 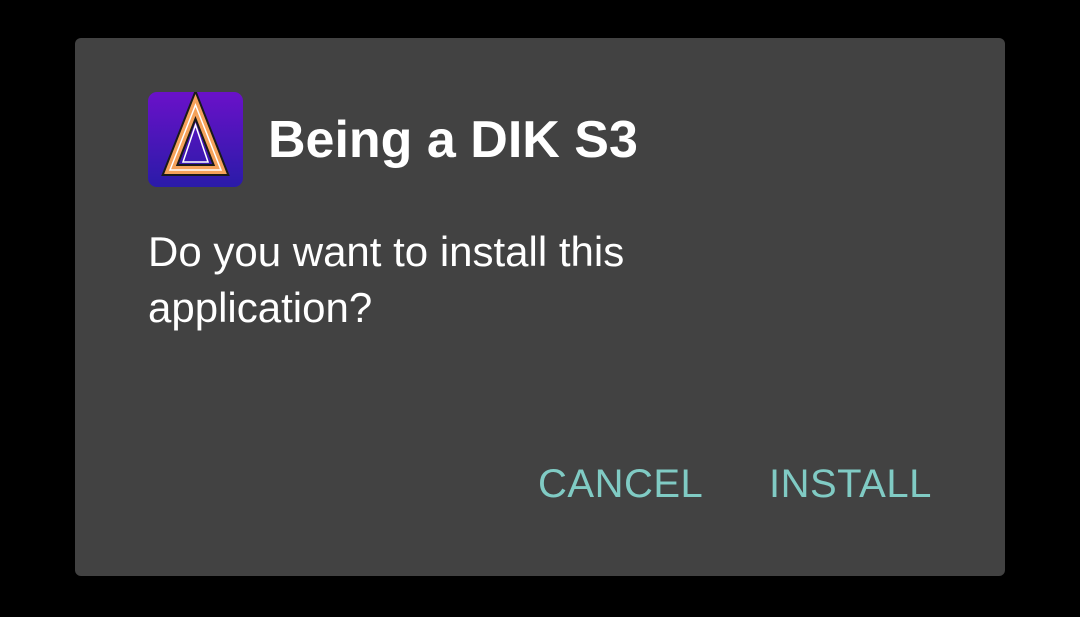 I want to click on triangle-logo-icon, so click(x=195, y=139).